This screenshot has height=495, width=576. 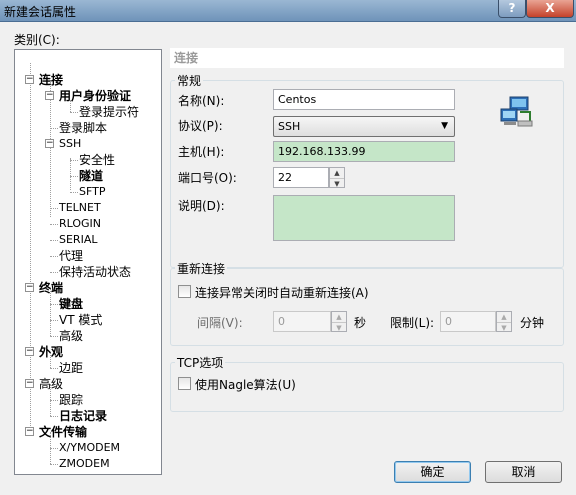 What do you see at coordinates (63, 432) in the screenshot?
I see `tree-item-file-transfer: 文件传输` at bounding box center [63, 432].